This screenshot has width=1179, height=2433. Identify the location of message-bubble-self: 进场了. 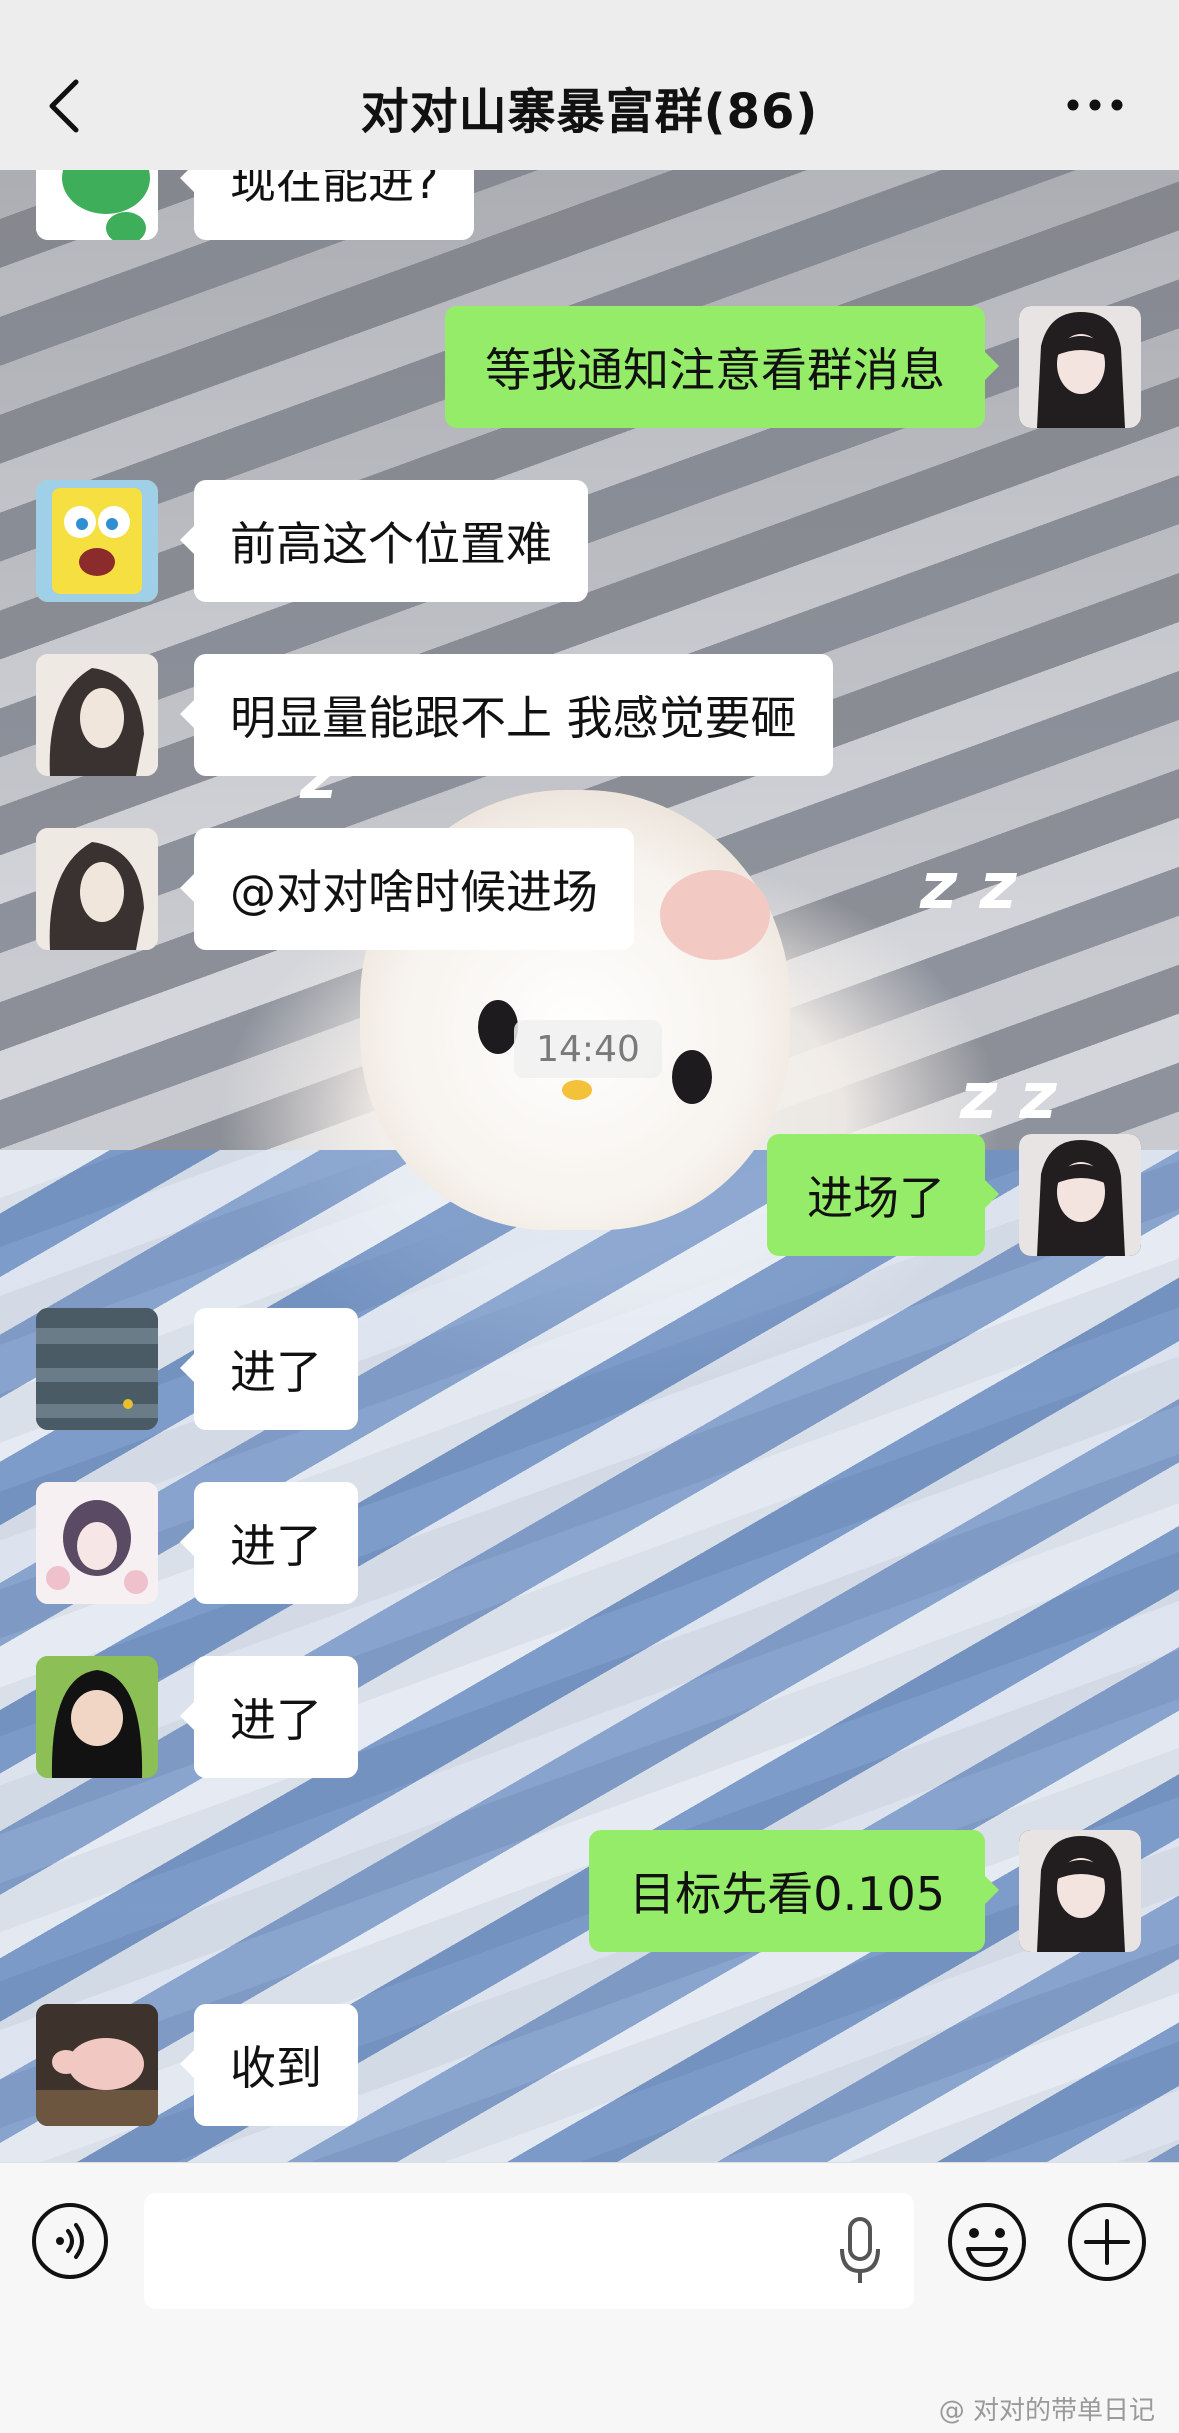
(883, 1195).